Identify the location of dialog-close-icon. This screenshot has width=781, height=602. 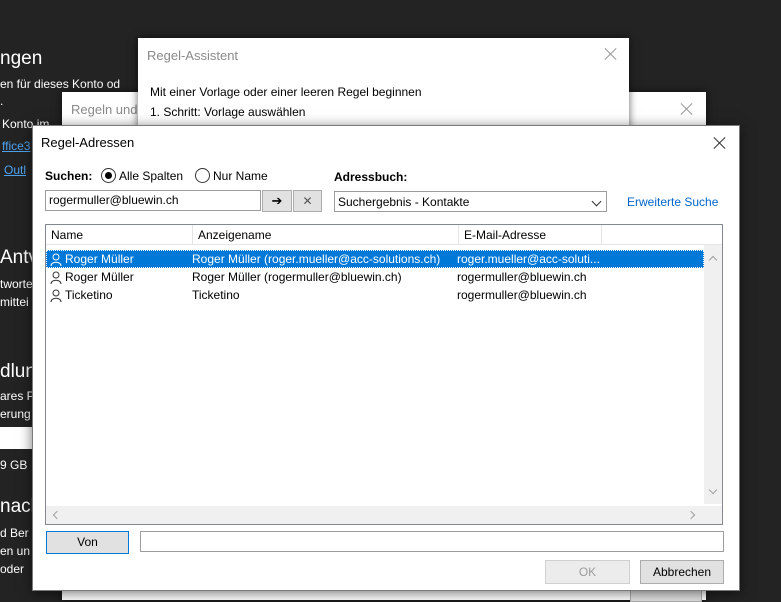
(720, 143).